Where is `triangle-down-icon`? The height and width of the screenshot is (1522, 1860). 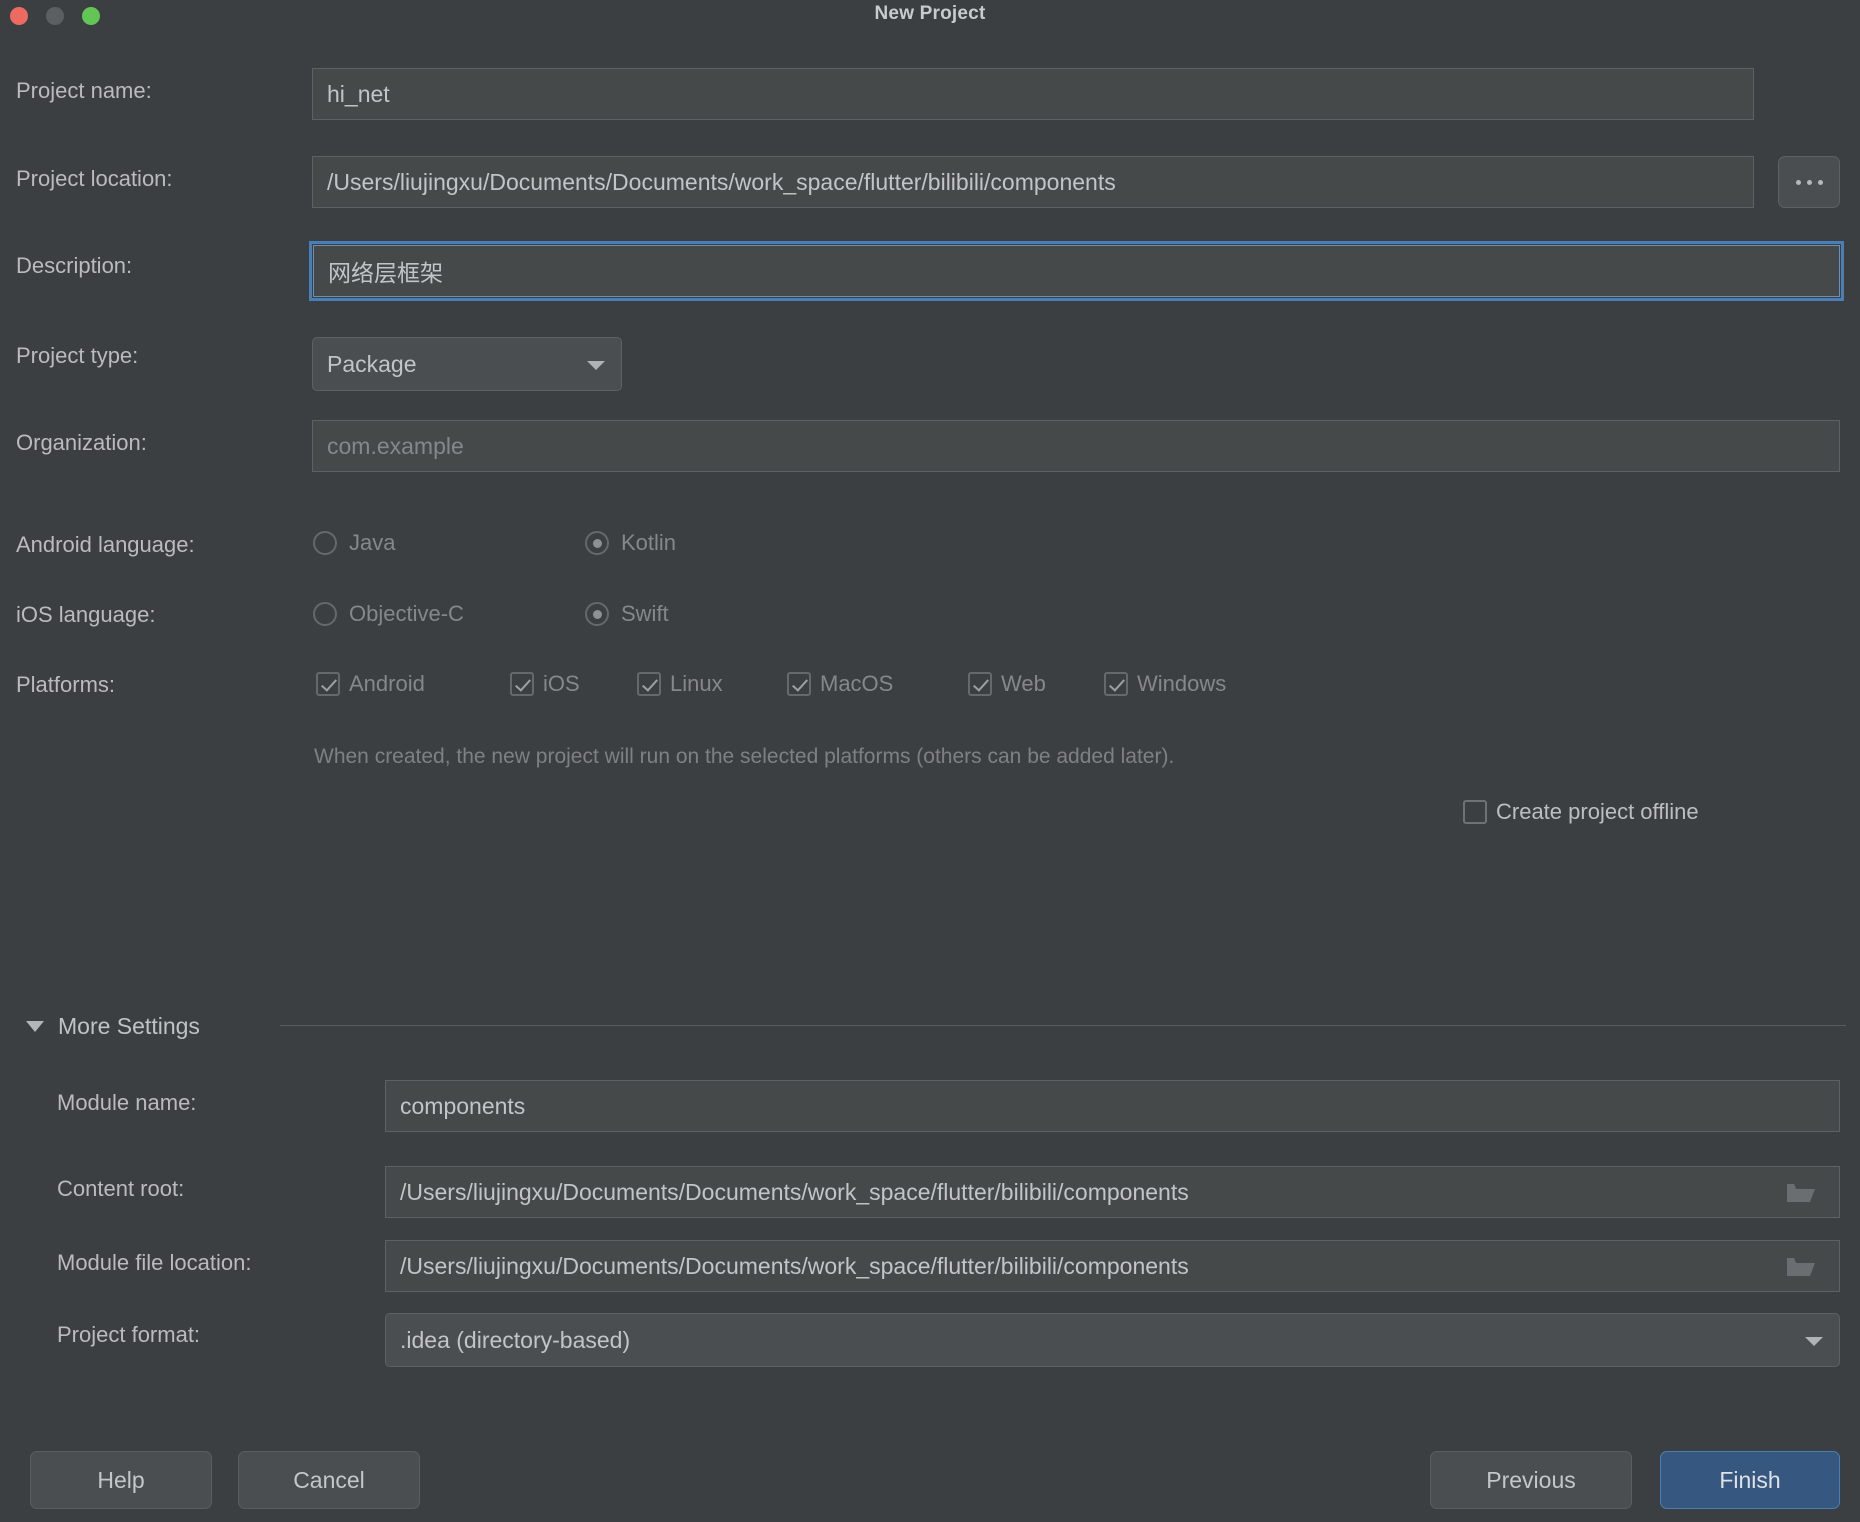 triangle-down-icon is located at coordinates (35, 1026).